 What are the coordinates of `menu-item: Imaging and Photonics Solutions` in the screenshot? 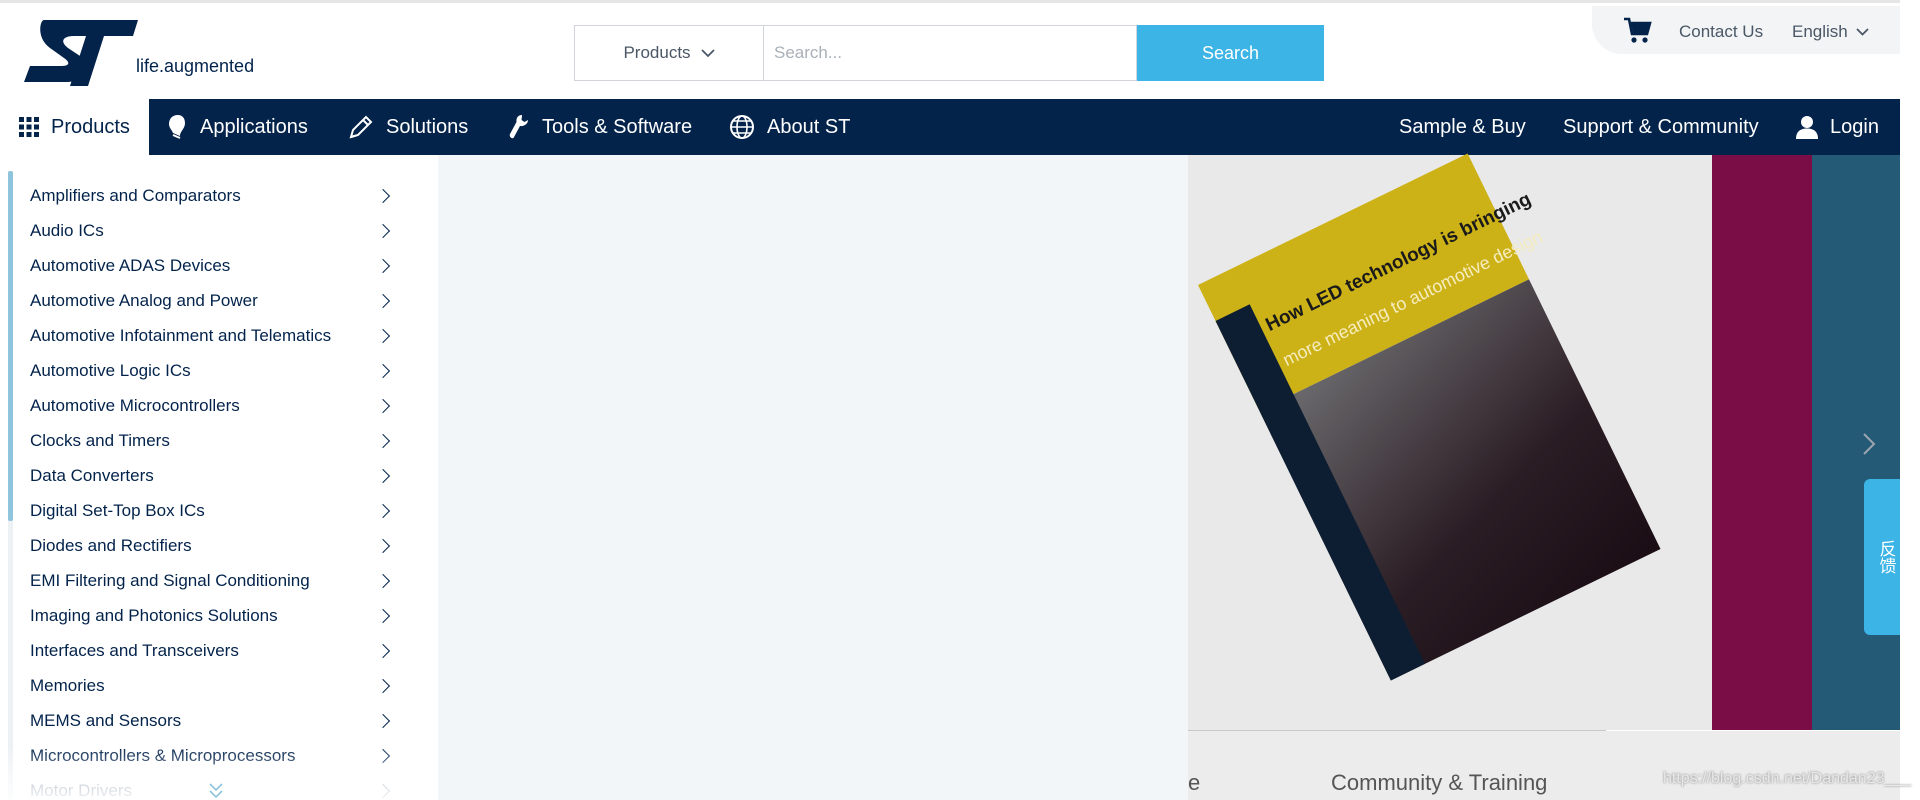 It's located at (215, 615).